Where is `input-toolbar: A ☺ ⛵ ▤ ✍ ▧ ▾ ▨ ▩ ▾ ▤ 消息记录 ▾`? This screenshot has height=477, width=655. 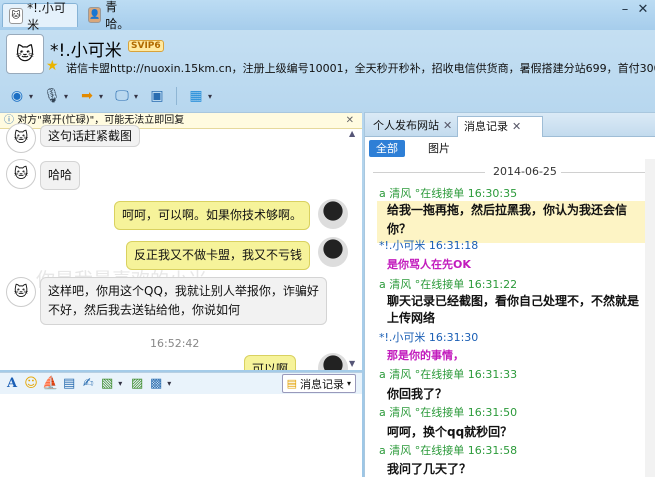 input-toolbar: A ☺ ⛵ ▤ ✍ ▧ ▾ ▨ ▩ ▾ ▤ 消息记录 ▾ is located at coordinates (181, 383).